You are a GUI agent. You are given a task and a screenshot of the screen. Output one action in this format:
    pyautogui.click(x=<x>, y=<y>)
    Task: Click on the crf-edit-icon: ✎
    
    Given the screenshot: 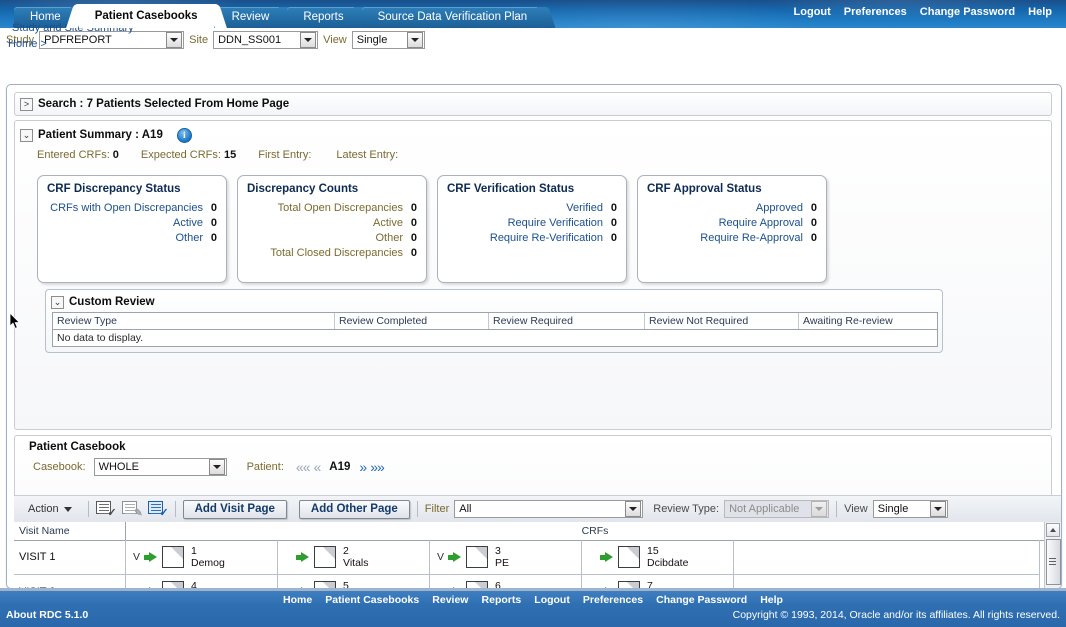 What is the action you would take?
    pyautogui.click(x=132, y=509)
    